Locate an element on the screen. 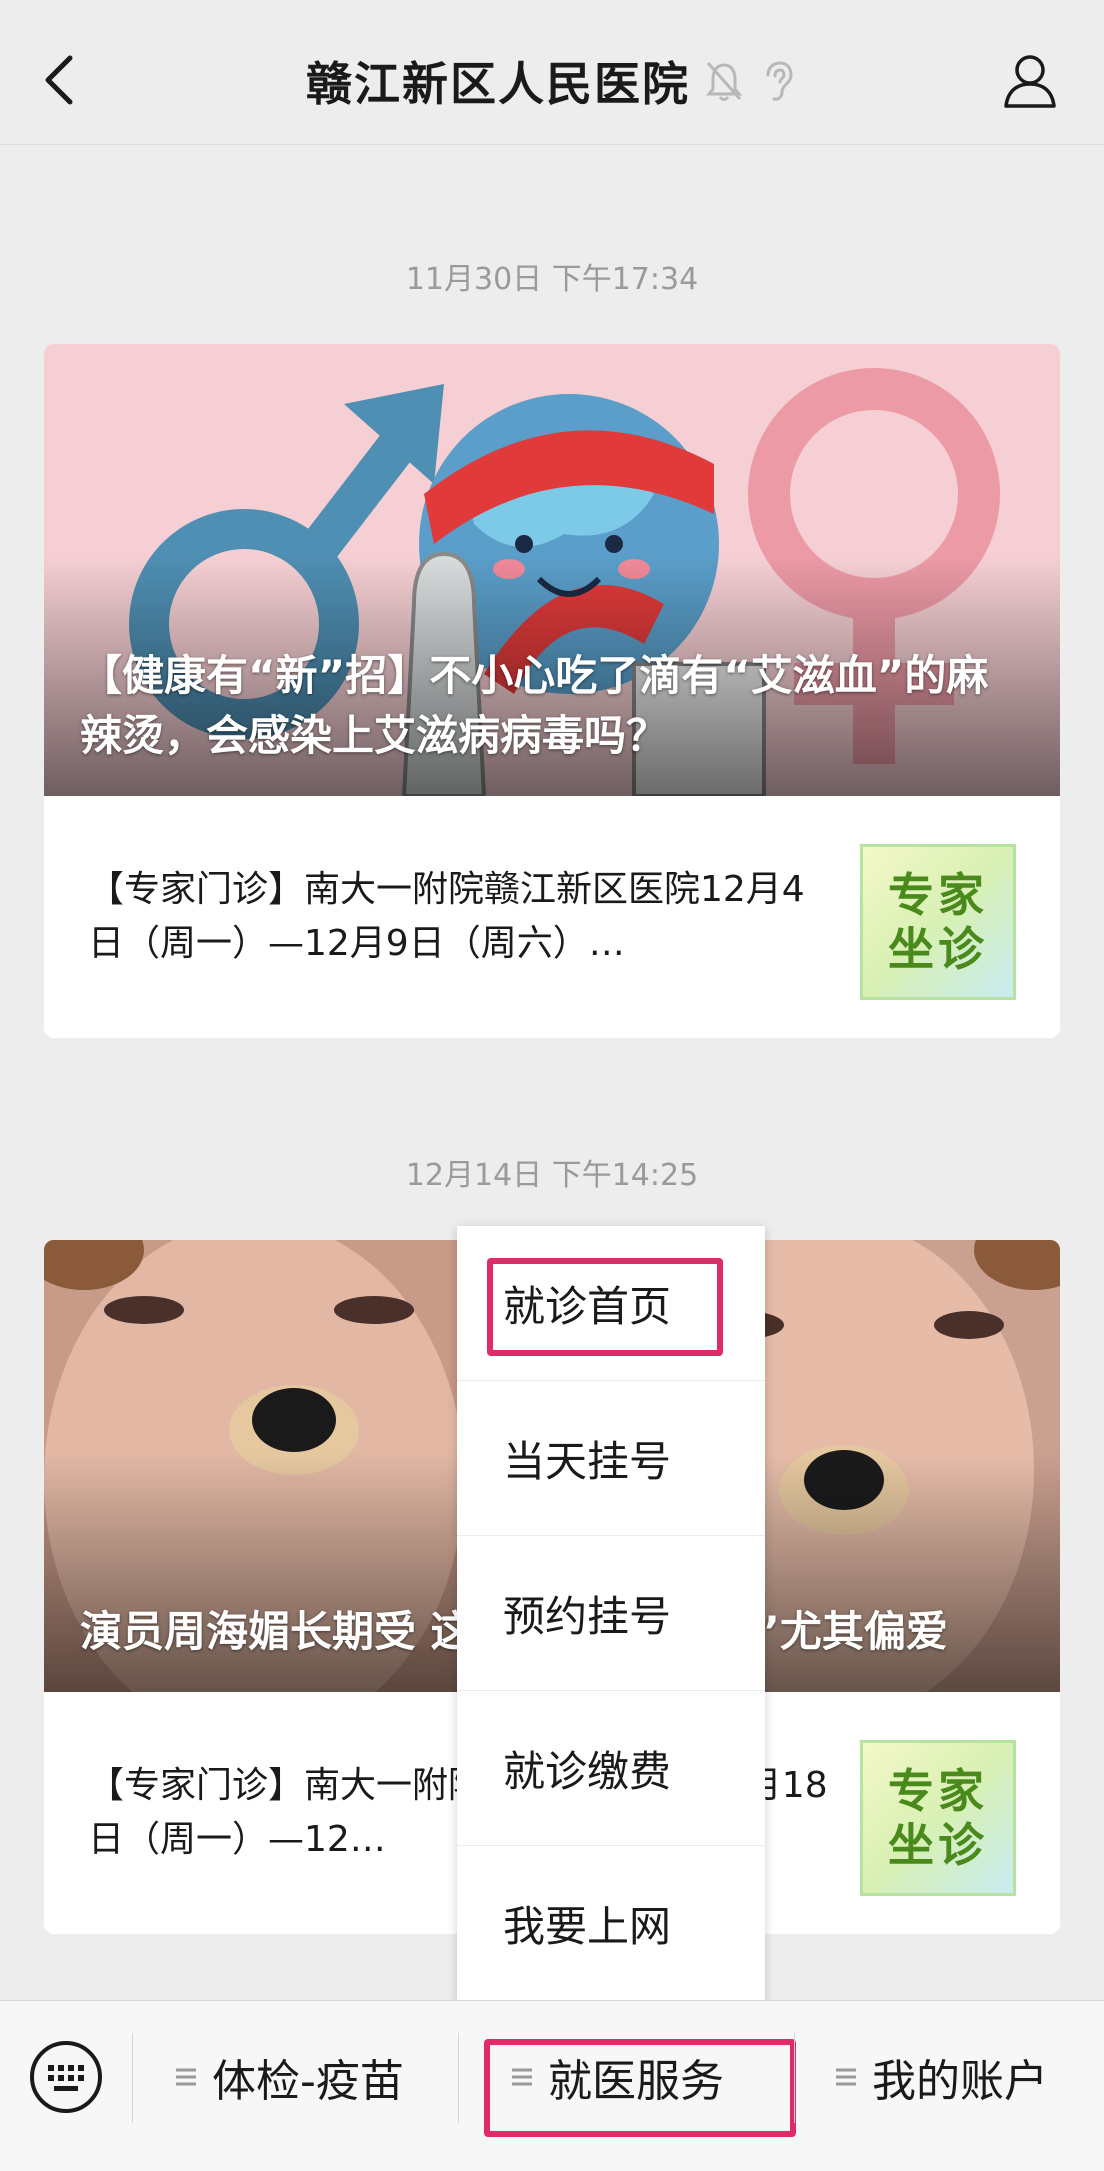  menu-item-visit-home: 就诊首页 is located at coordinates (611, 1303).